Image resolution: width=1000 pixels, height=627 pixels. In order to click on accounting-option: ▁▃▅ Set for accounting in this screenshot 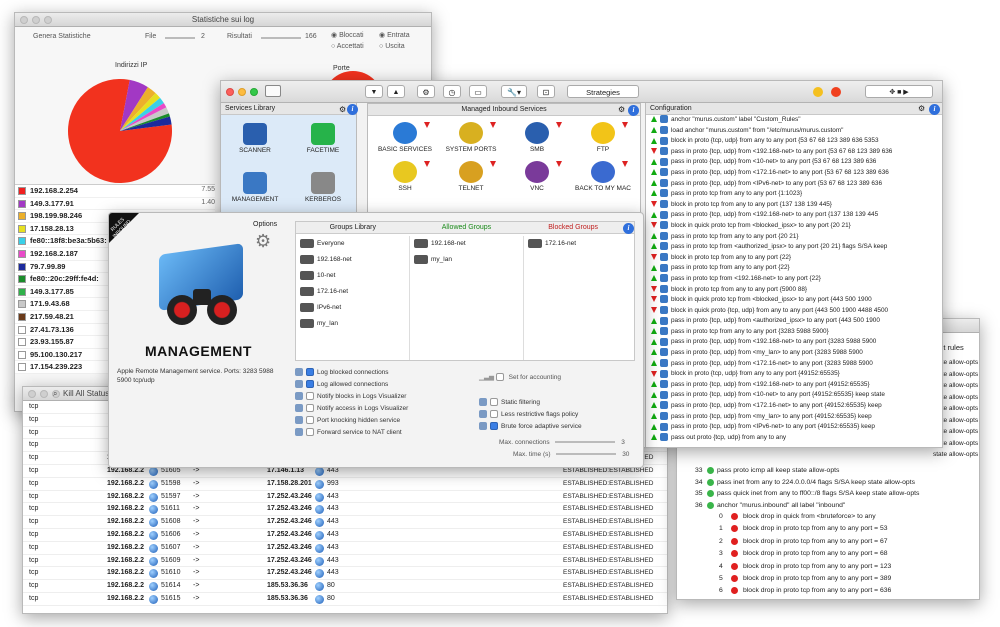, I will do `click(520, 377)`.